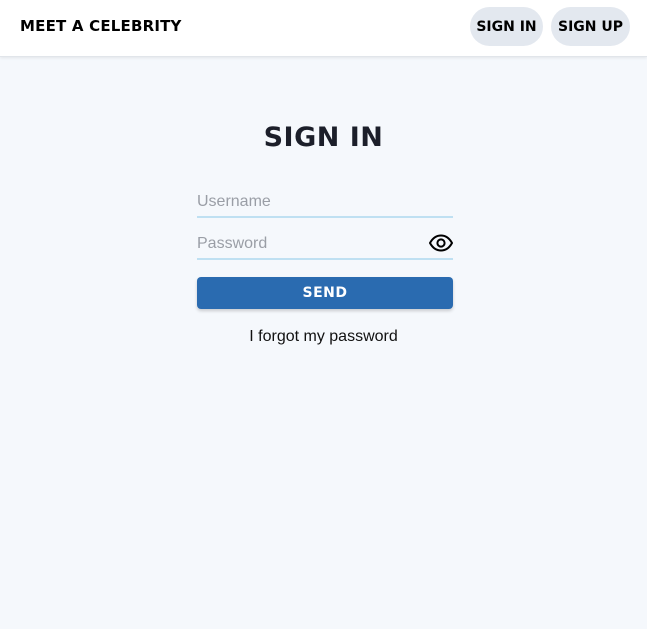 The image size is (647, 629). I want to click on eye-icon, so click(441, 243).